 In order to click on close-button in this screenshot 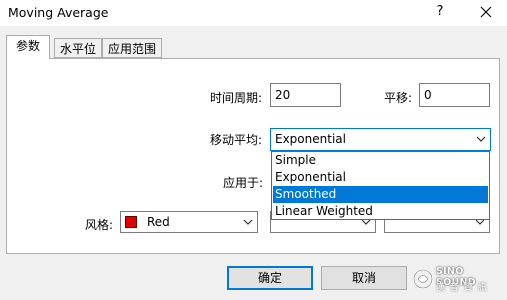, I will do `click(486, 12)`.